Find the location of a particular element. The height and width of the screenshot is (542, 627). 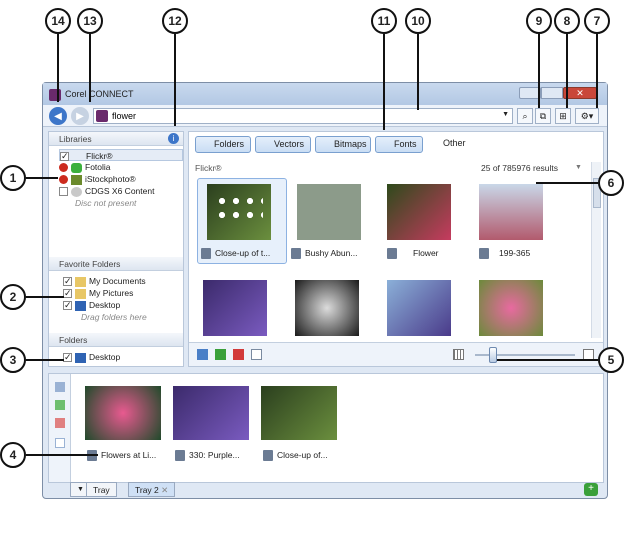

favorites-note: Drag folders here is located at coordinates (114, 317).